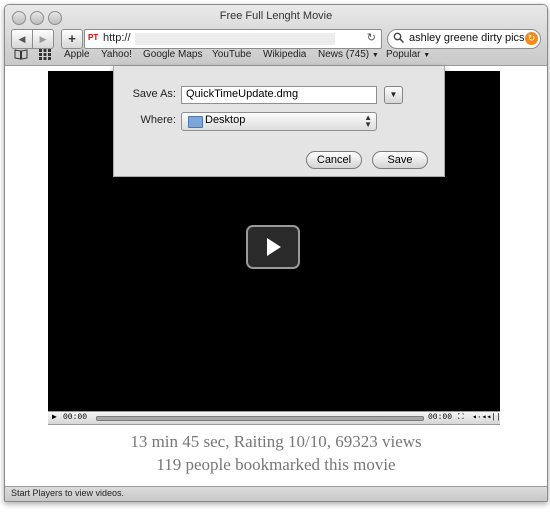  Describe the element at coordinates (403, 54) in the screenshot. I see `bookmark-popular-label: Popular` at that location.